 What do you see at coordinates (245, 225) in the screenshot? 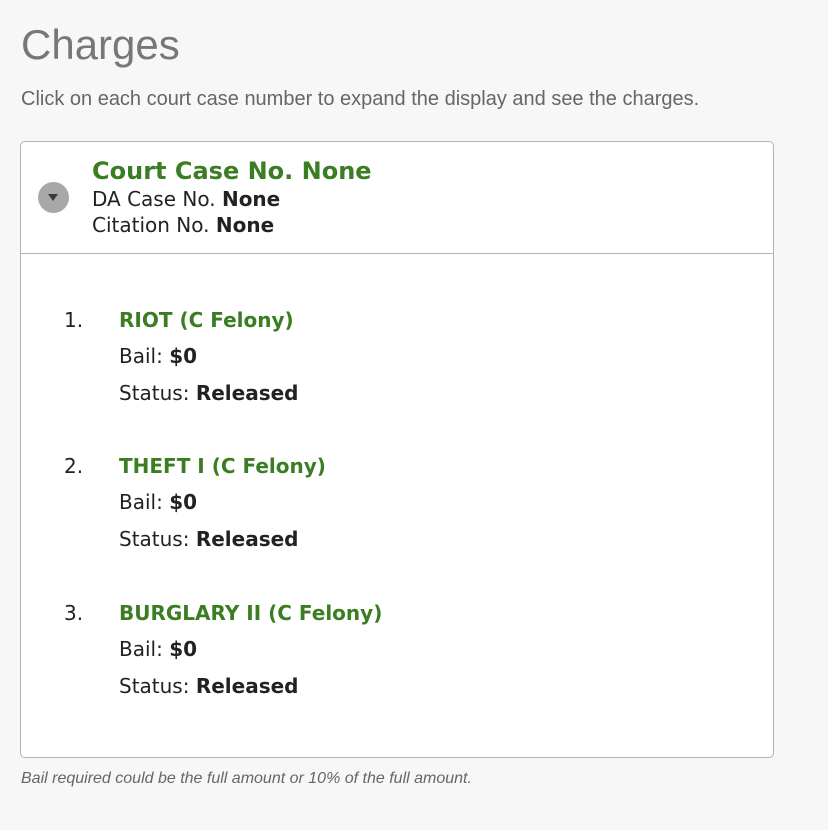
I see `citation-value: None` at bounding box center [245, 225].